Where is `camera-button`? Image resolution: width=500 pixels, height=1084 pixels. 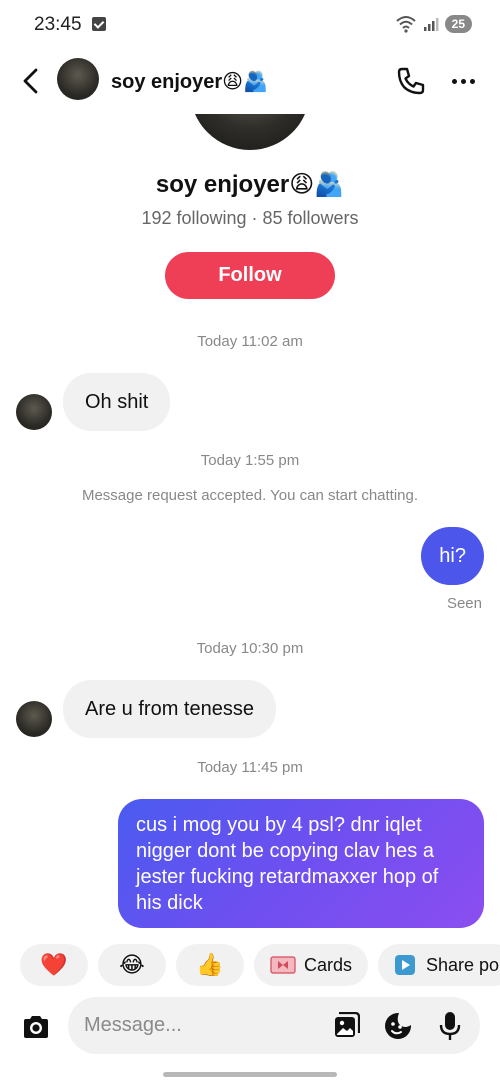
camera-button is located at coordinates (36, 1027).